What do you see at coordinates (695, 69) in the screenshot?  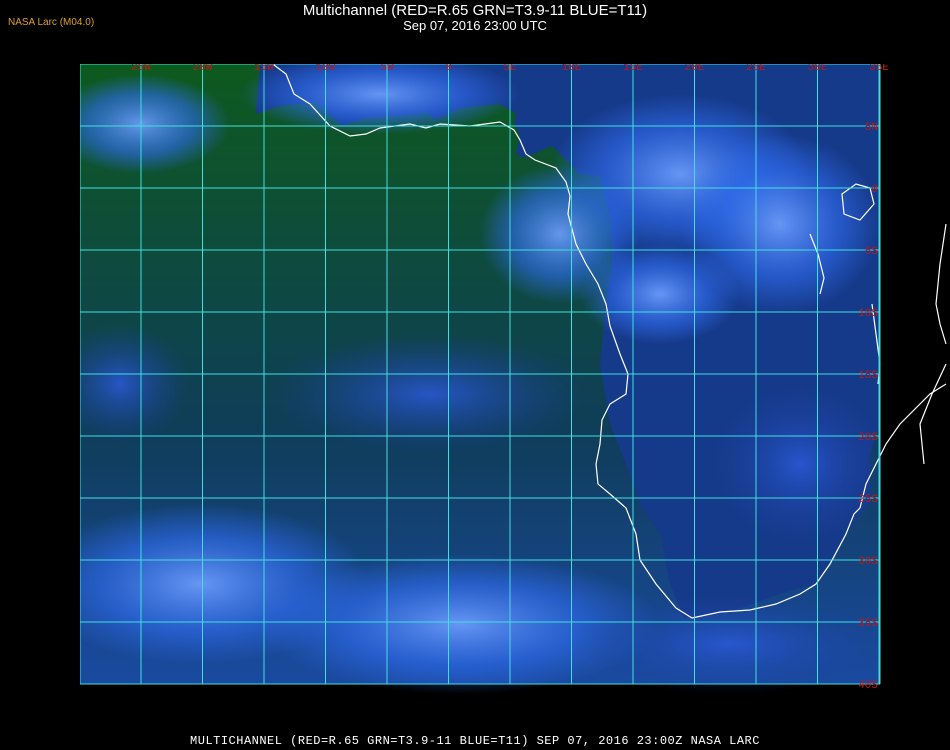 I see `longitude-label: 20E` at bounding box center [695, 69].